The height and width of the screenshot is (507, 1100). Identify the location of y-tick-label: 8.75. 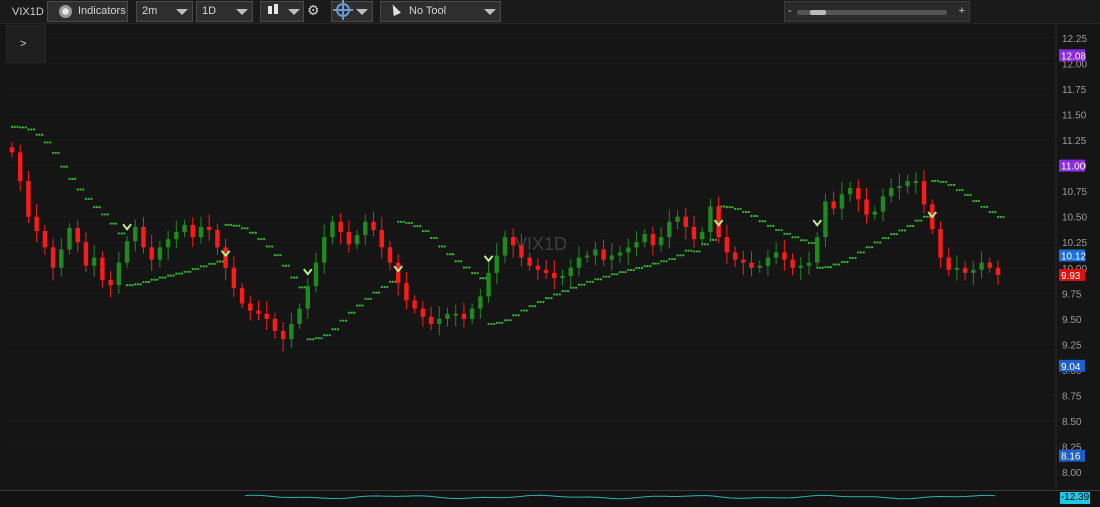
(1072, 396).